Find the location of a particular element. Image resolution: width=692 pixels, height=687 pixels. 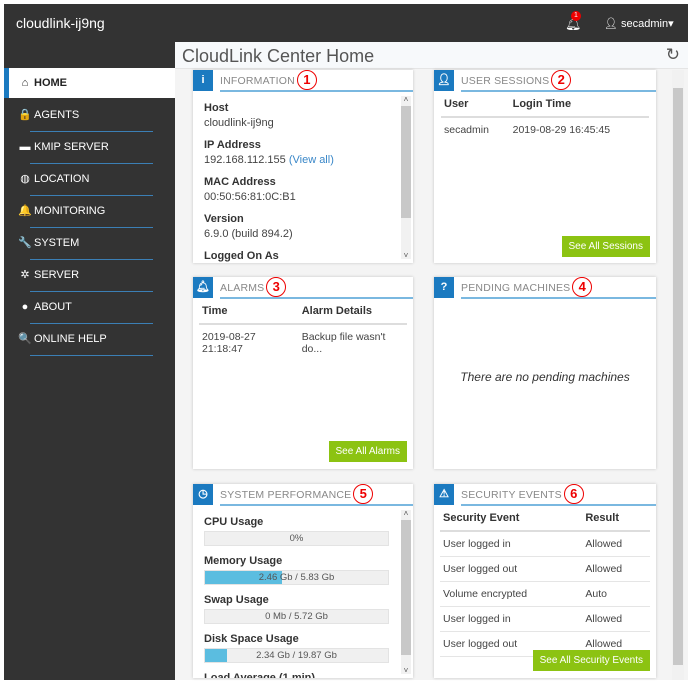

warning-icon: ⚠ is located at coordinates (444, 494).